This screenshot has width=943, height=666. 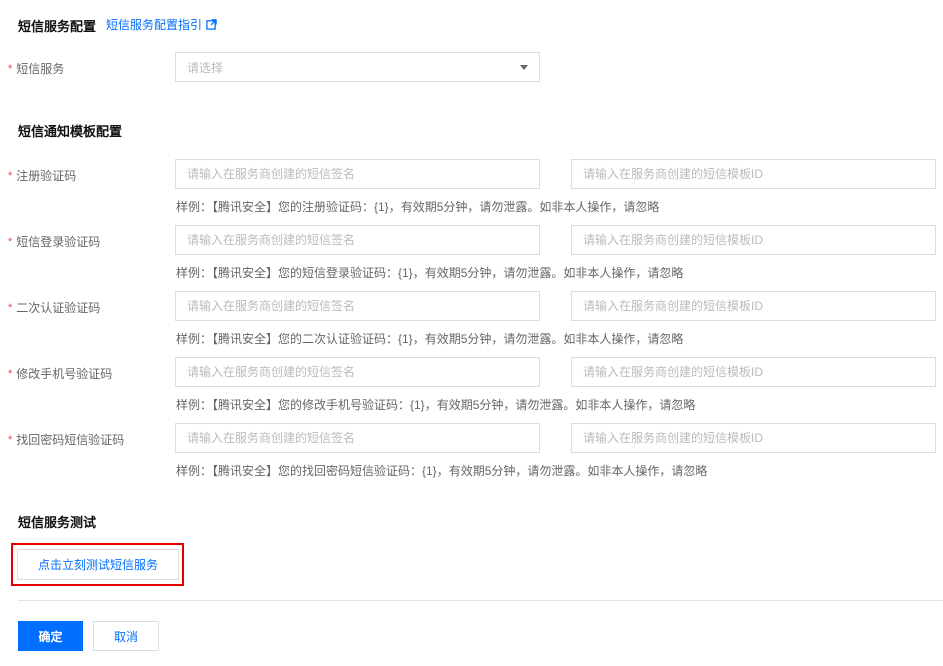 I want to click on template-row-label-text: 修改手机号验证码, so click(x=64, y=374).